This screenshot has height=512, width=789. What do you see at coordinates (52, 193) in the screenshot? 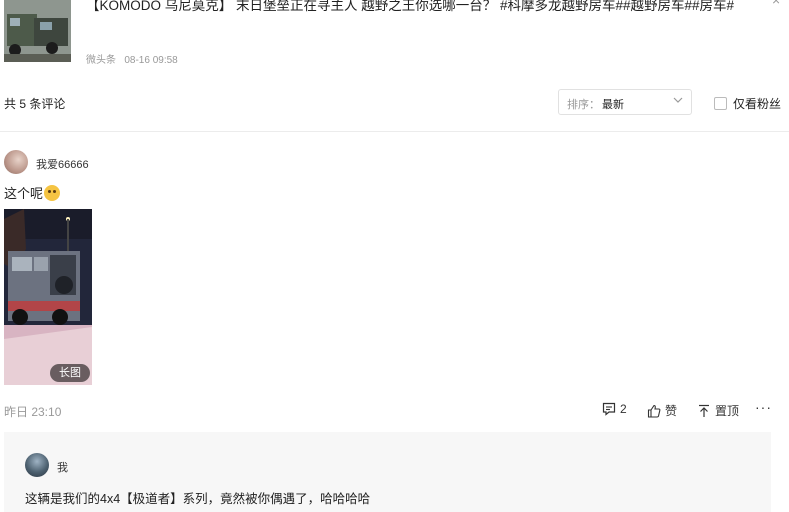
I see `thinking-face-emoji-icon` at bounding box center [52, 193].